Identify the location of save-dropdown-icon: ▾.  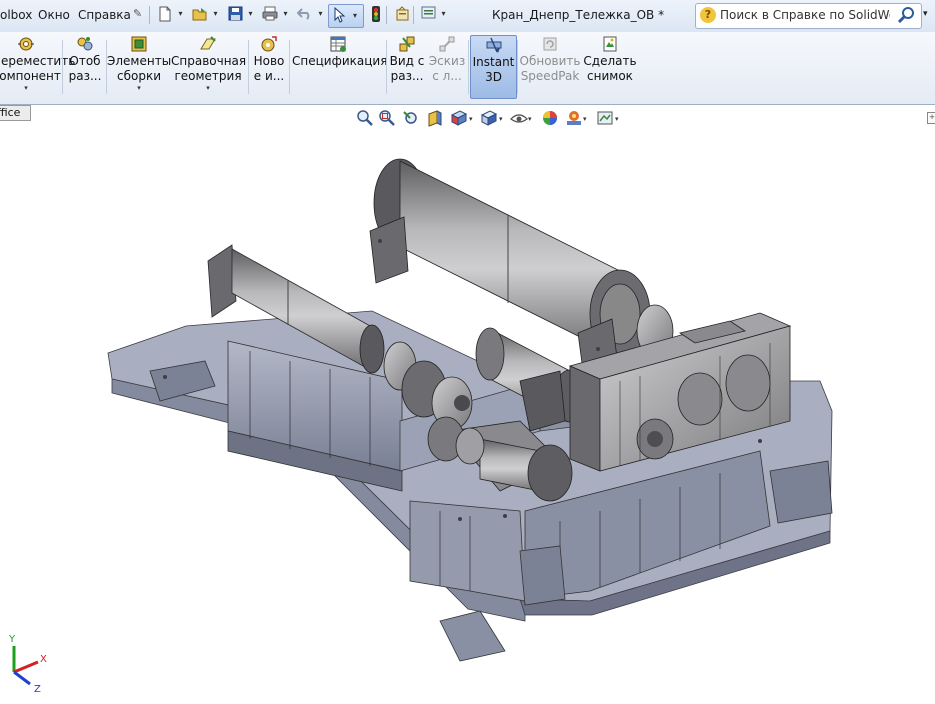
(250, 14).